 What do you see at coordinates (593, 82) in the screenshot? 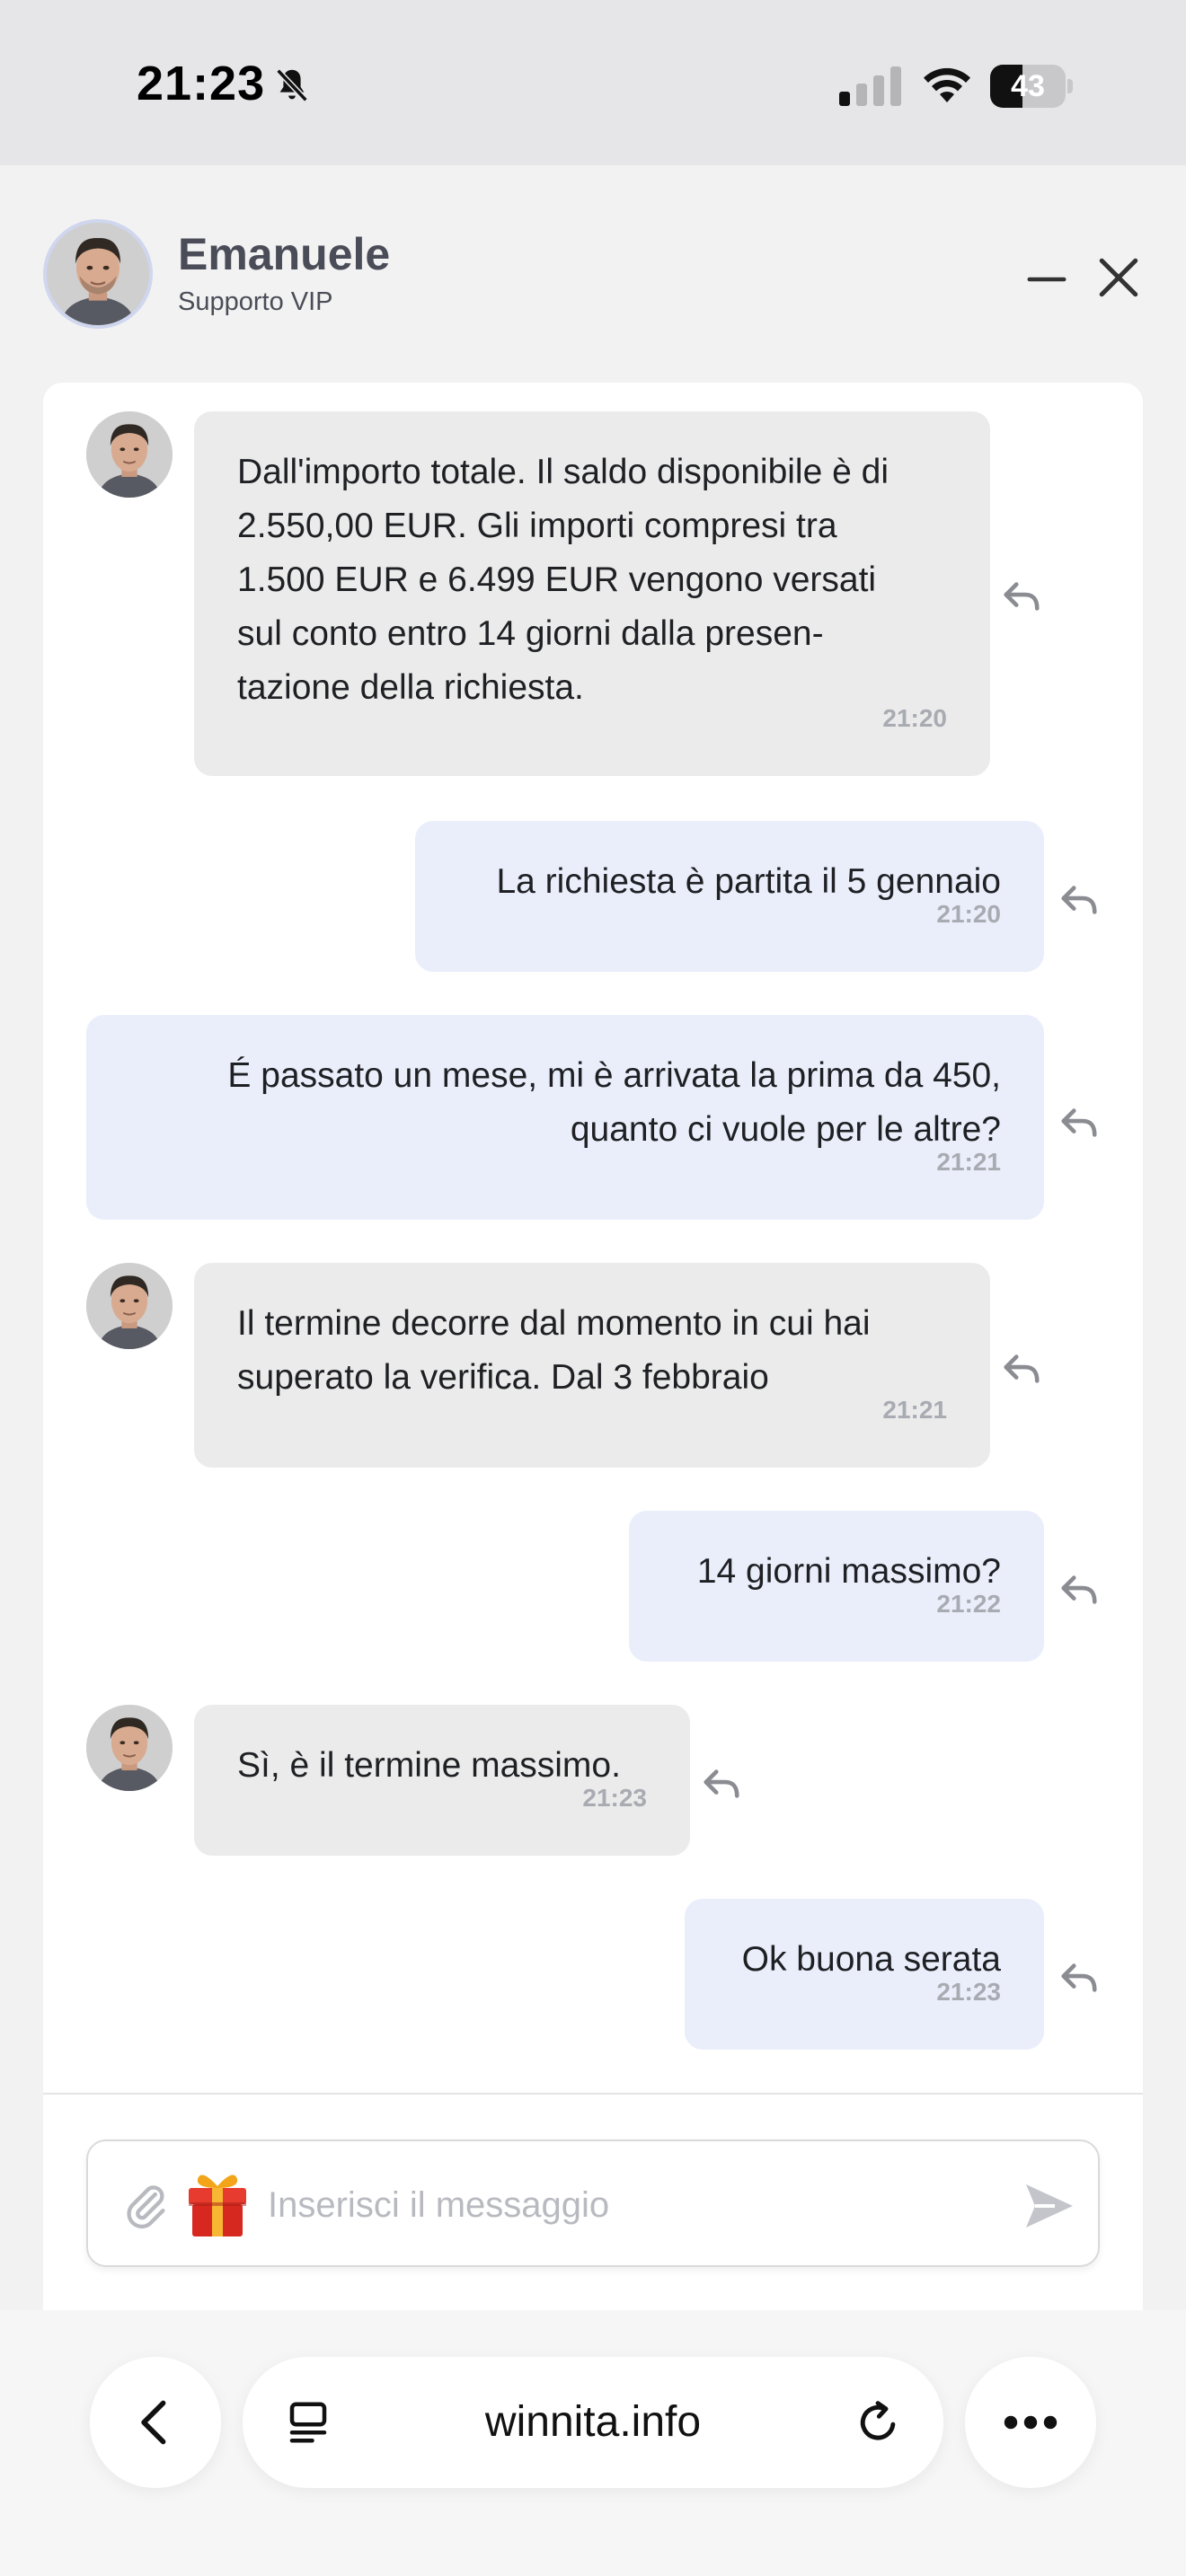
I see `status-bar: 21:23 43` at bounding box center [593, 82].